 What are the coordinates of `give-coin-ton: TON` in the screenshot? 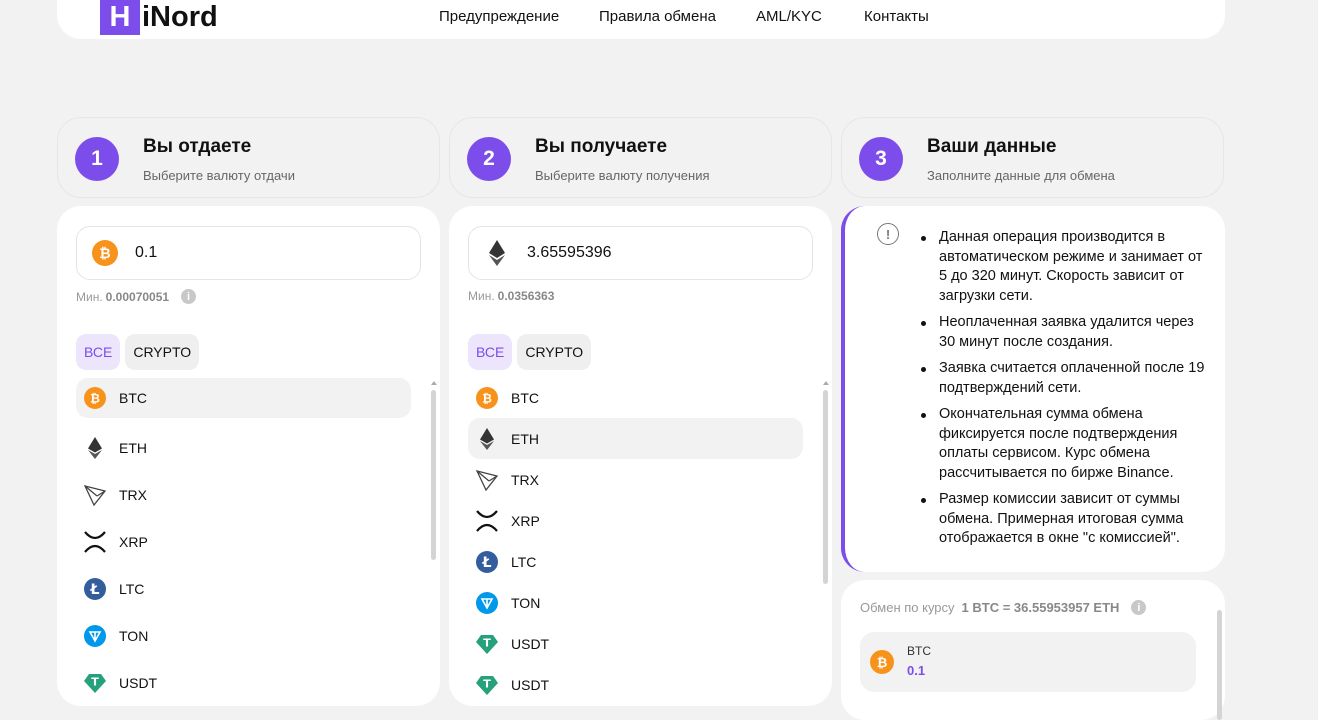 It's located at (243, 635).